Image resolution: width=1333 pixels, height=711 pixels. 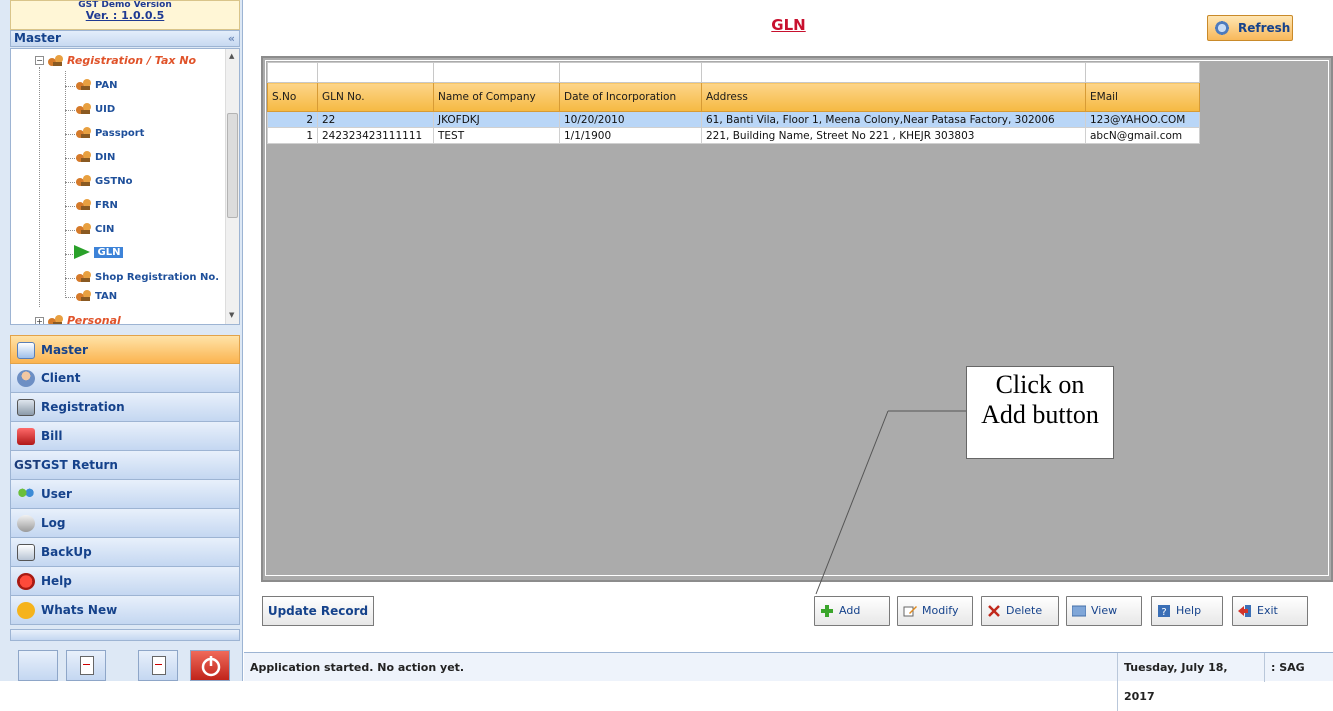 What do you see at coordinates (125, 494) in the screenshot?
I see `nav-user: User` at bounding box center [125, 494].